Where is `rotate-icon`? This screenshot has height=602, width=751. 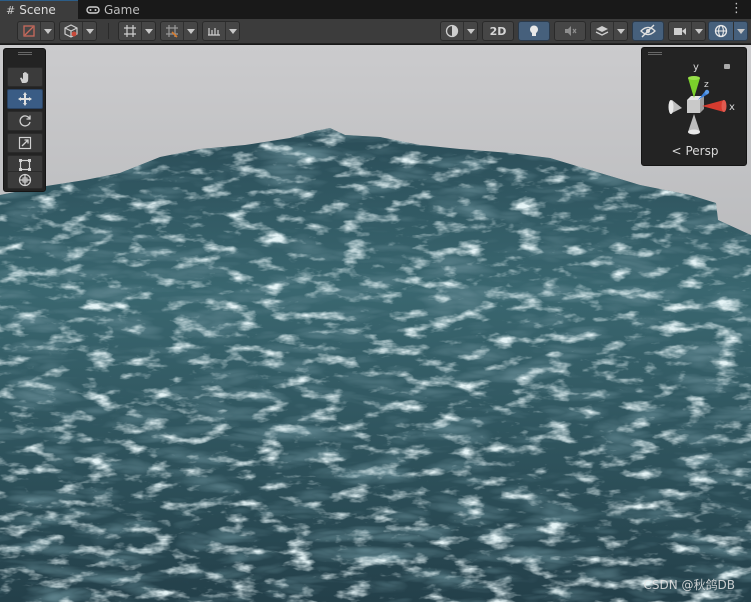 rotate-icon is located at coordinates (25, 121).